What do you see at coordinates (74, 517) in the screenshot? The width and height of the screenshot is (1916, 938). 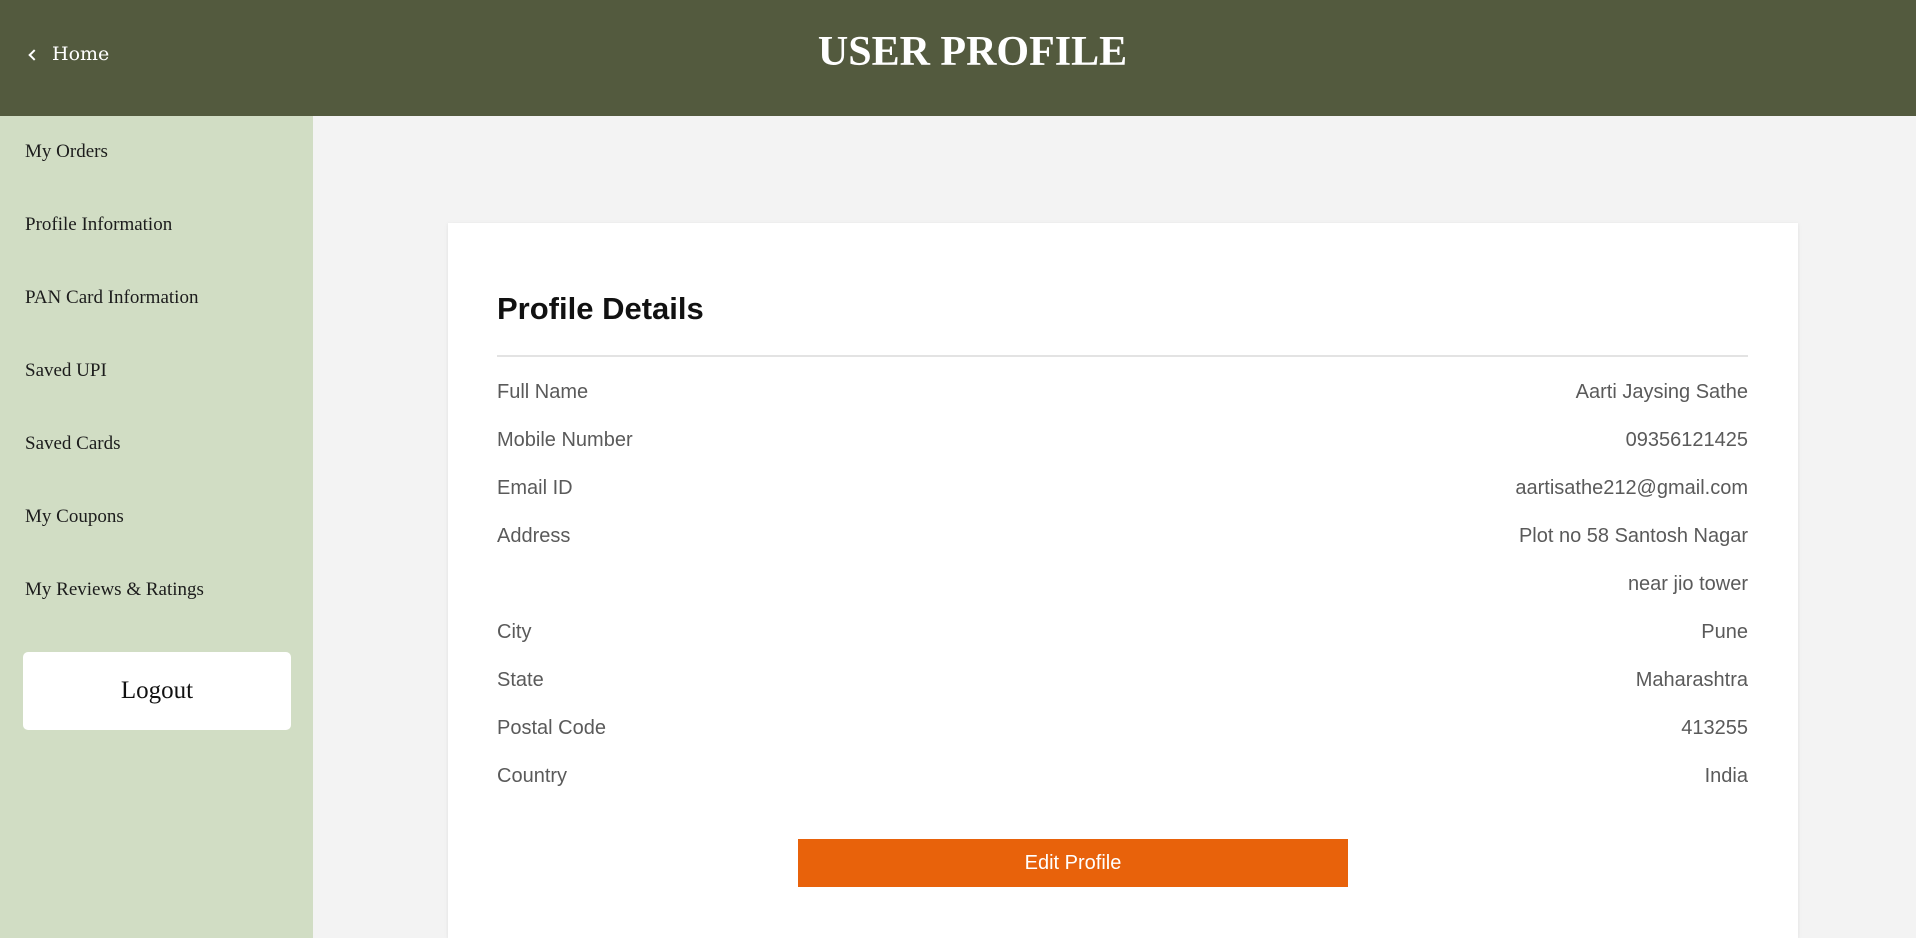 I see `sidebar-item-my-coupons: My Coupons` at bounding box center [74, 517].